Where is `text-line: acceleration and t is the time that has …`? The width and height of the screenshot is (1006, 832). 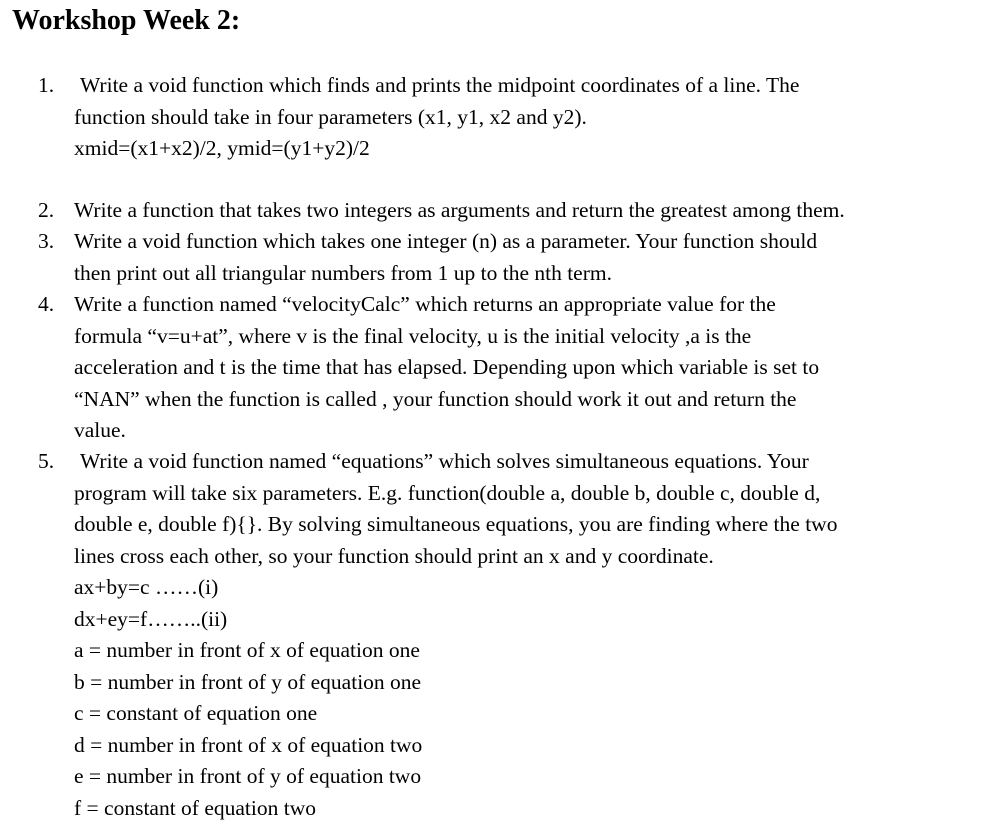 text-line: acceleration and t is the time that has … is located at coordinates (447, 367).